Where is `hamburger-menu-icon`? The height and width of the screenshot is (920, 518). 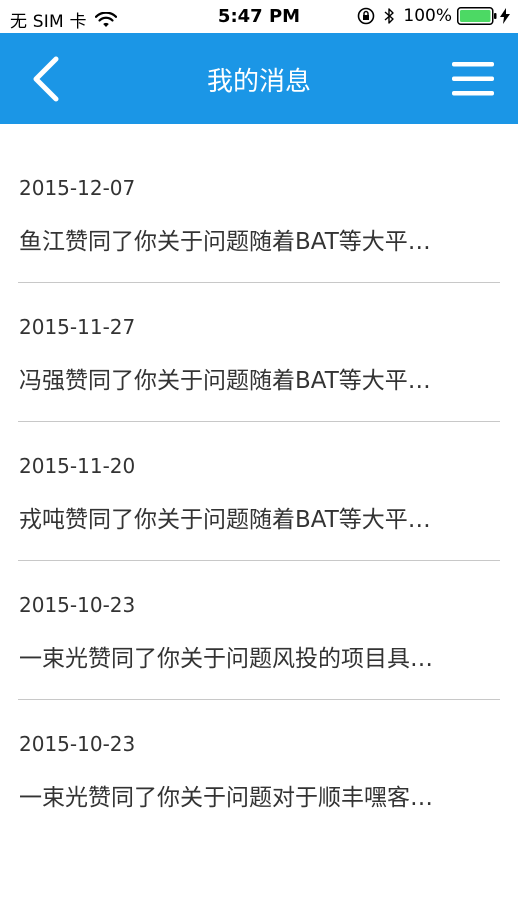 hamburger-menu-icon is located at coordinates (473, 79).